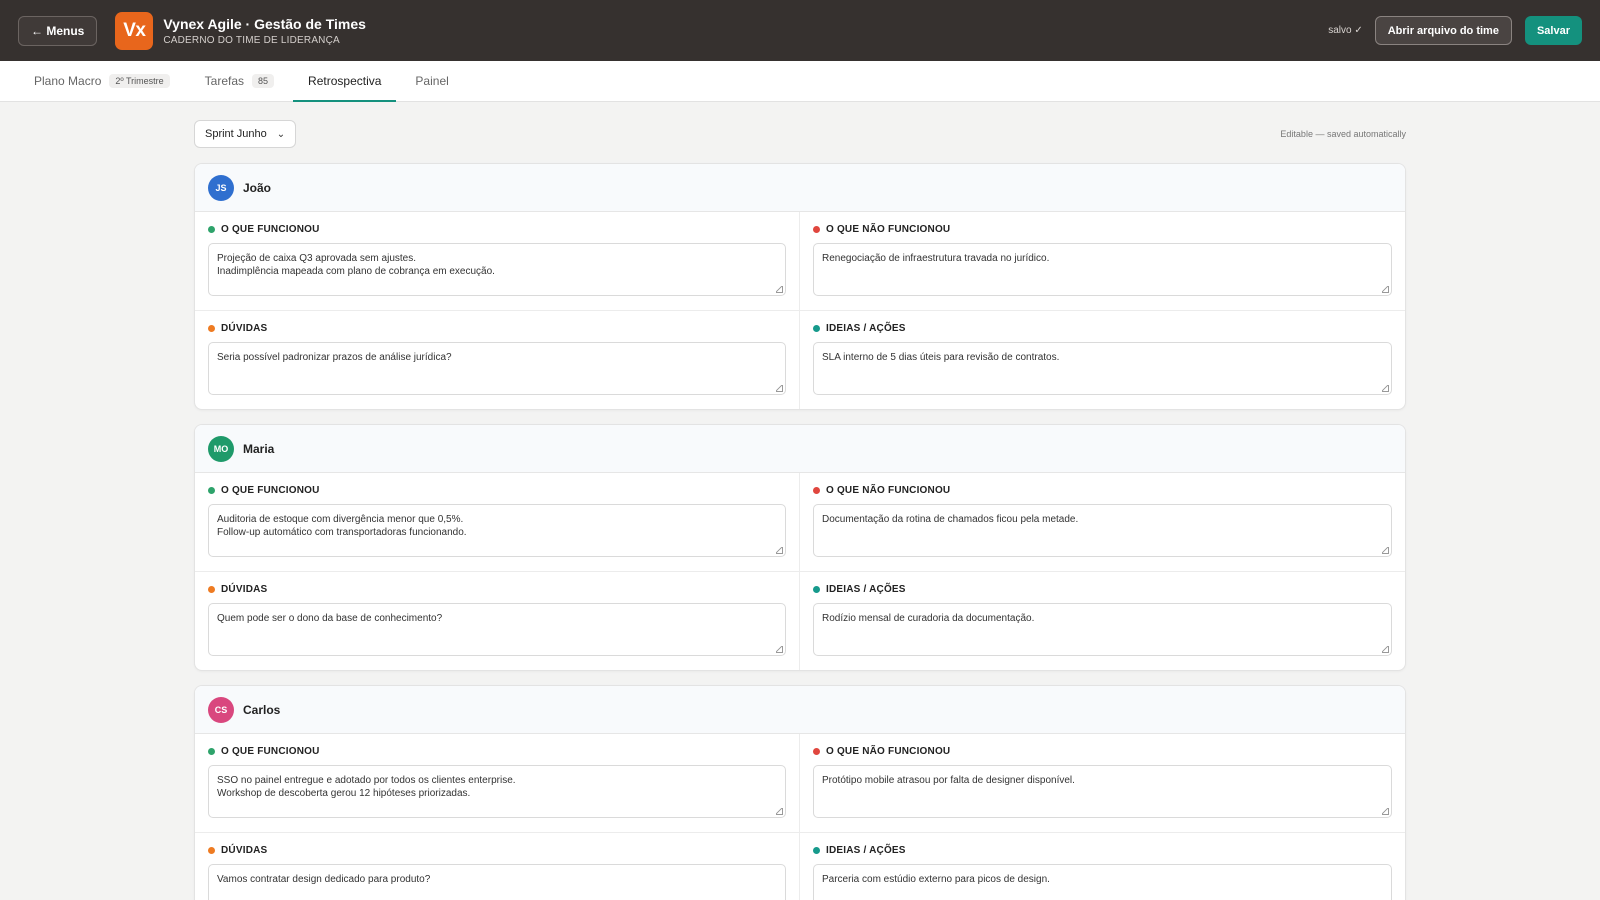 The height and width of the screenshot is (900, 1600). What do you see at coordinates (134, 30) in the screenshot?
I see `app-logo: Vx` at bounding box center [134, 30].